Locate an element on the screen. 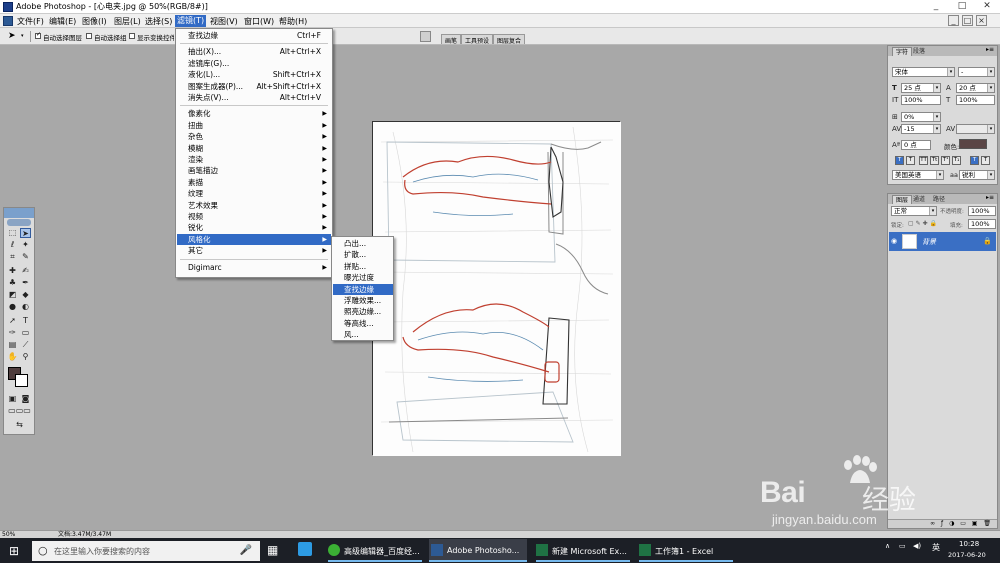 This screenshot has width=1000, height=563. faux-italic-button: T is located at coordinates (910, 160).